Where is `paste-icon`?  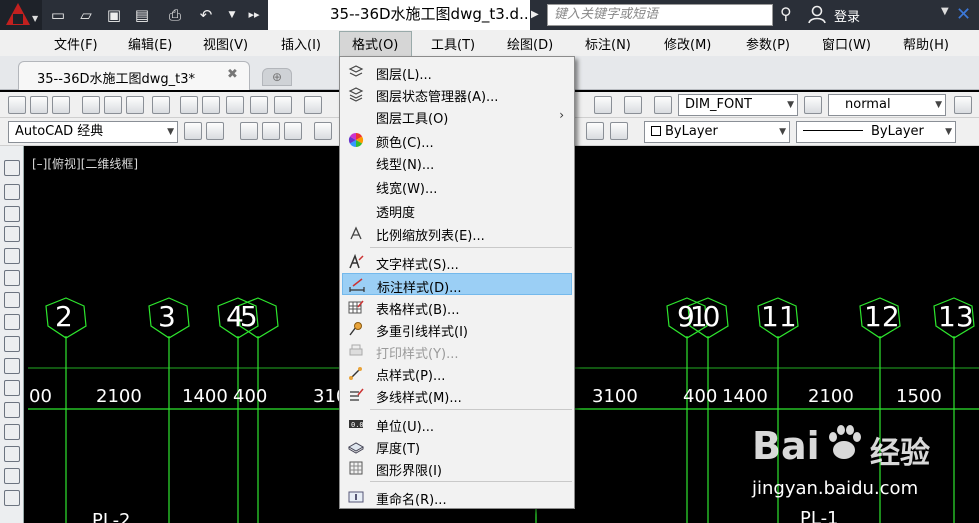
paste-icon is located at coordinates (235, 105).